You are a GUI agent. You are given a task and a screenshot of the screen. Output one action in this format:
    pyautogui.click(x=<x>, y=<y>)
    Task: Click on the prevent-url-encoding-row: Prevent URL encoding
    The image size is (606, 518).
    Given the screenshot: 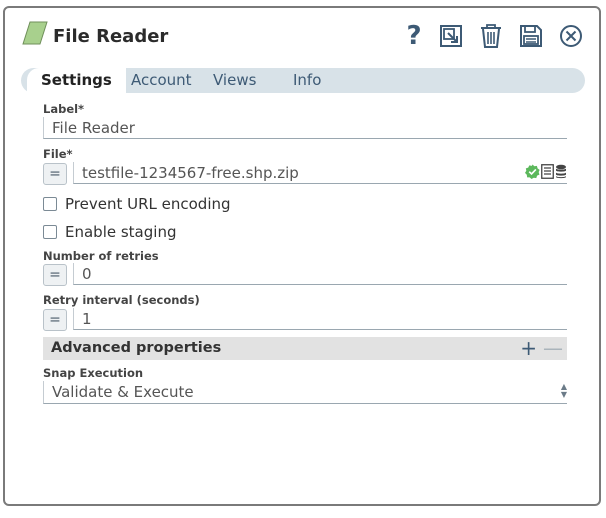 What is the action you would take?
    pyautogui.click(x=137, y=204)
    